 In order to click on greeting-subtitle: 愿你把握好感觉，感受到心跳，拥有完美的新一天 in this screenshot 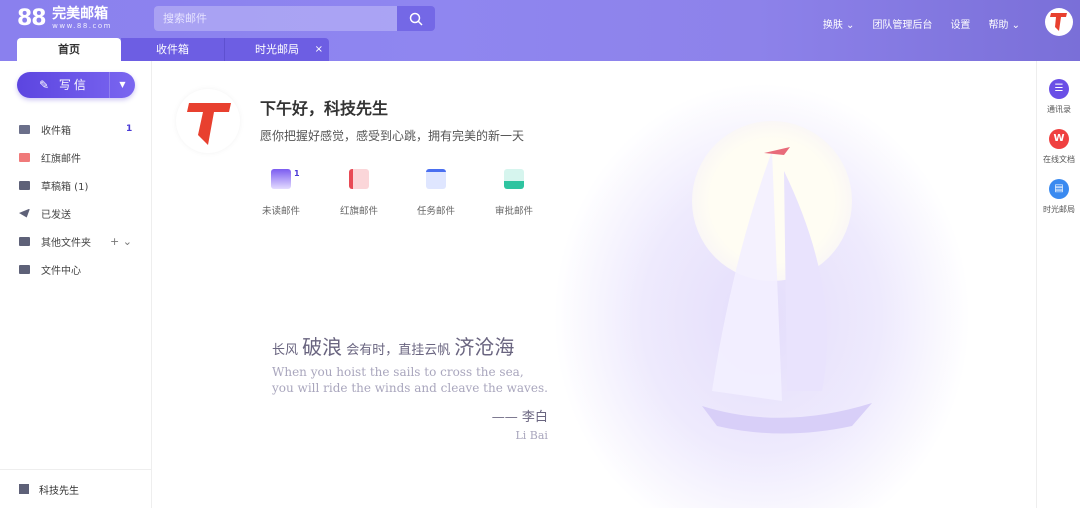, I will do `click(392, 136)`.